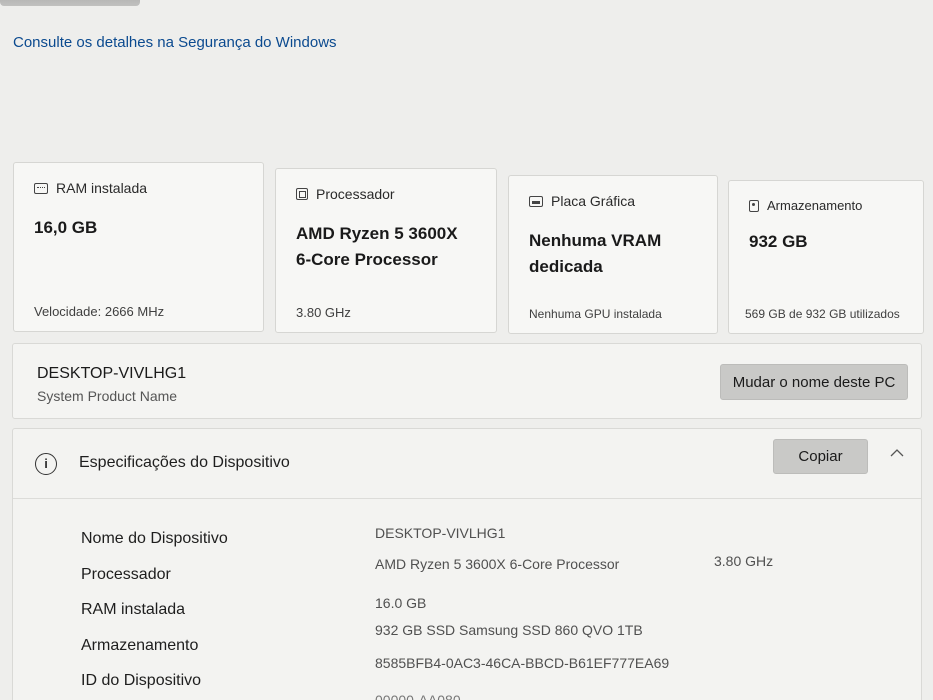  What do you see at coordinates (595, 240) in the screenshot?
I see `graphics-card-value-line1: Nenhuma VRAM` at bounding box center [595, 240].